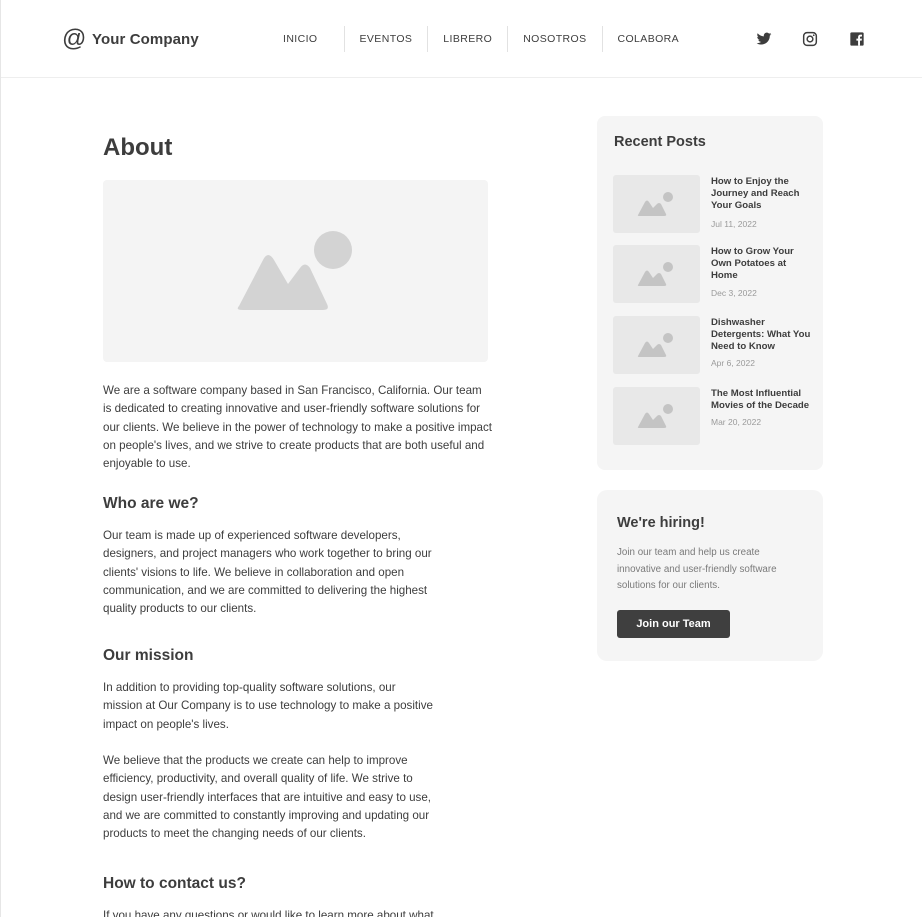 This screenshot has width=922, height=917. What do you see at coordinates (467, 39) in the screenshot?
I see `nav-item-librero: LIBRERO` at bounding box center [467, 39].